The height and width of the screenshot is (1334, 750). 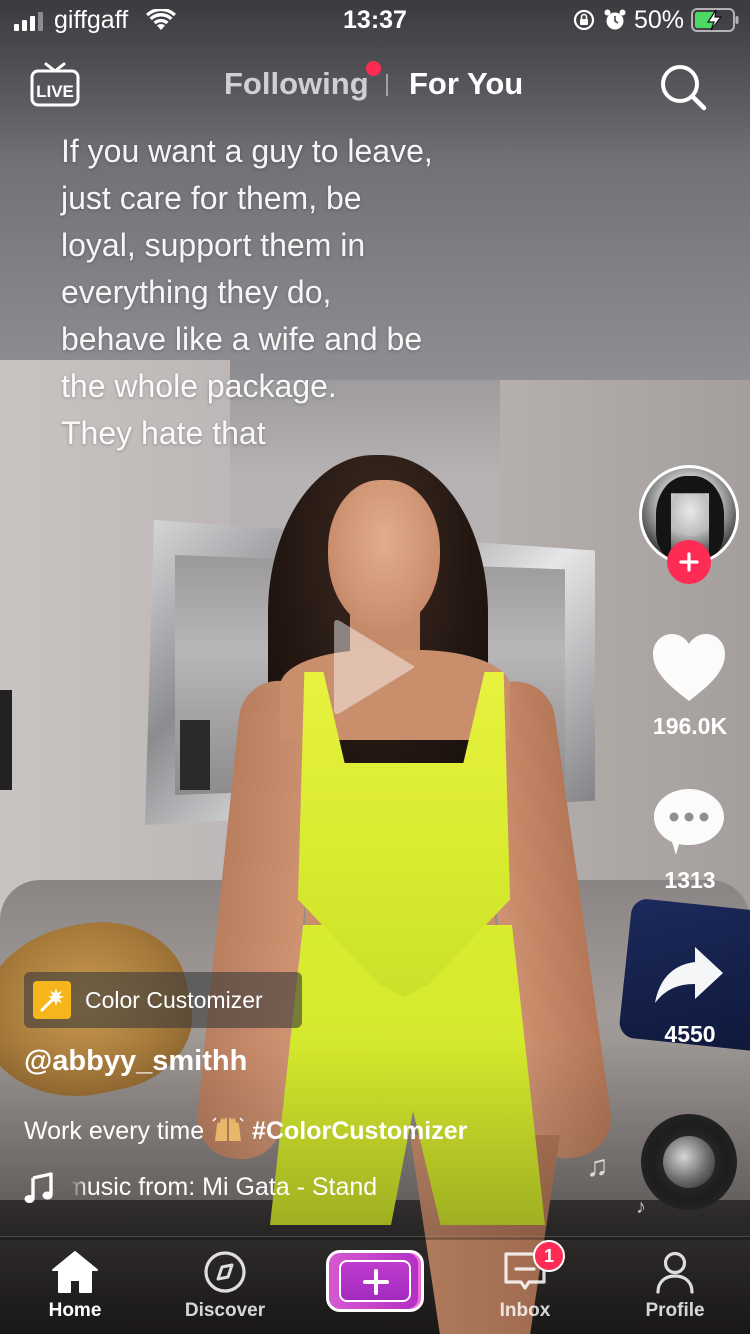 I want to click on tab-home-label: Home, so click(x=75, y=1310).